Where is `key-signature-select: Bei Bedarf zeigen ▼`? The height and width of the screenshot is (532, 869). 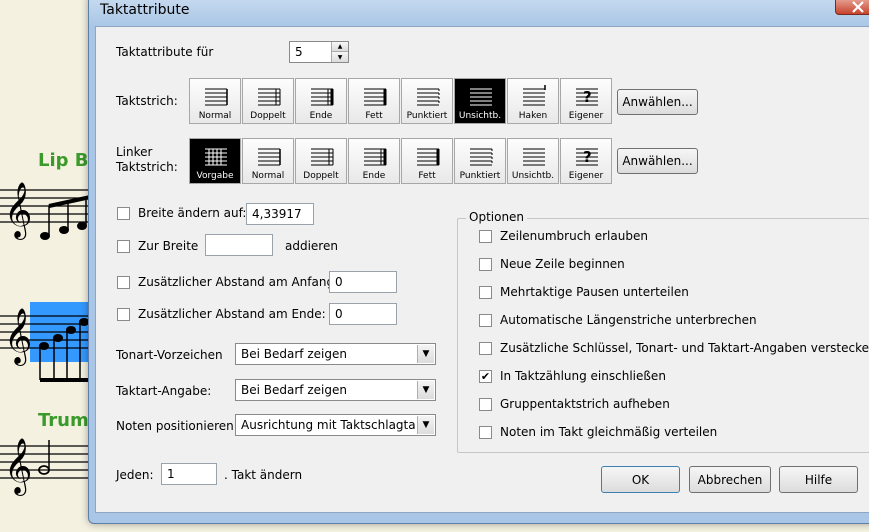 key-signature-select: Bei Bedarf zeigen ▼ is located at coordinates (335, 354).